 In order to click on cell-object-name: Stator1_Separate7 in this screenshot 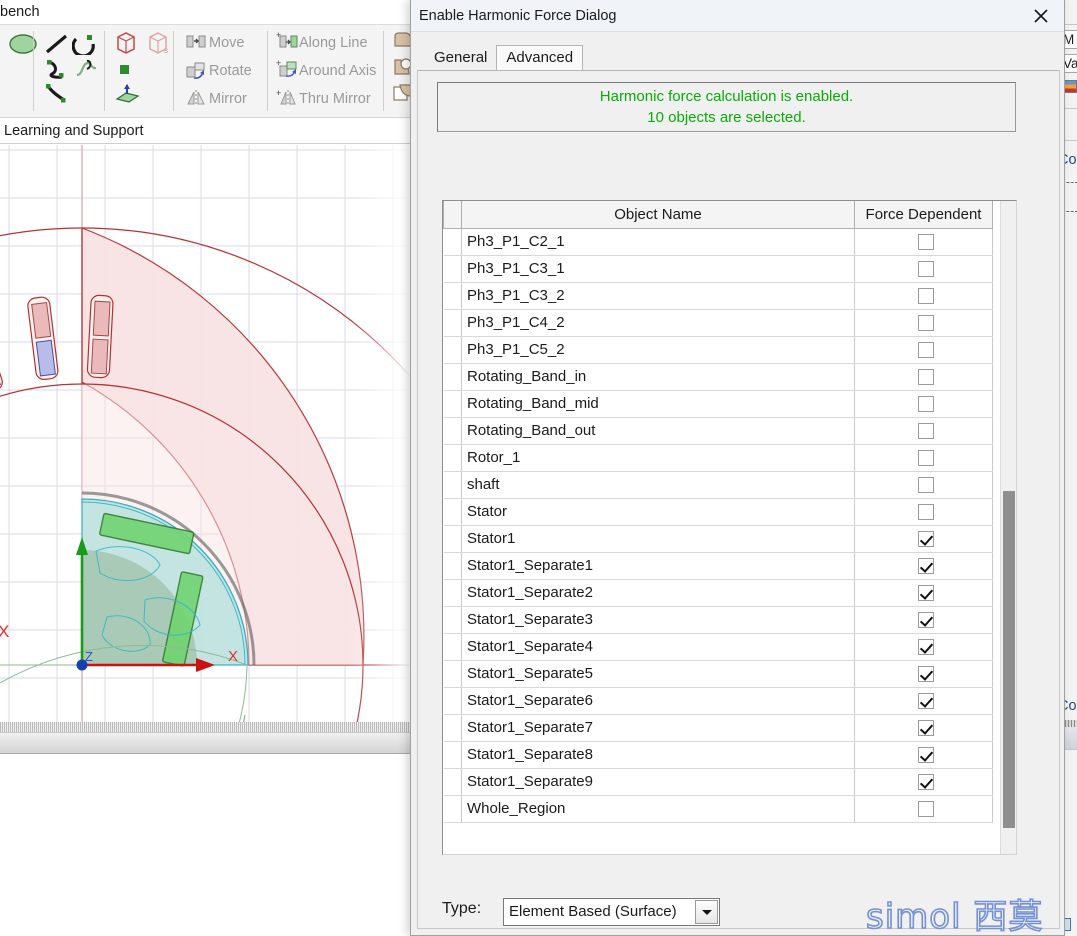, I will do `click(658, 728)`.